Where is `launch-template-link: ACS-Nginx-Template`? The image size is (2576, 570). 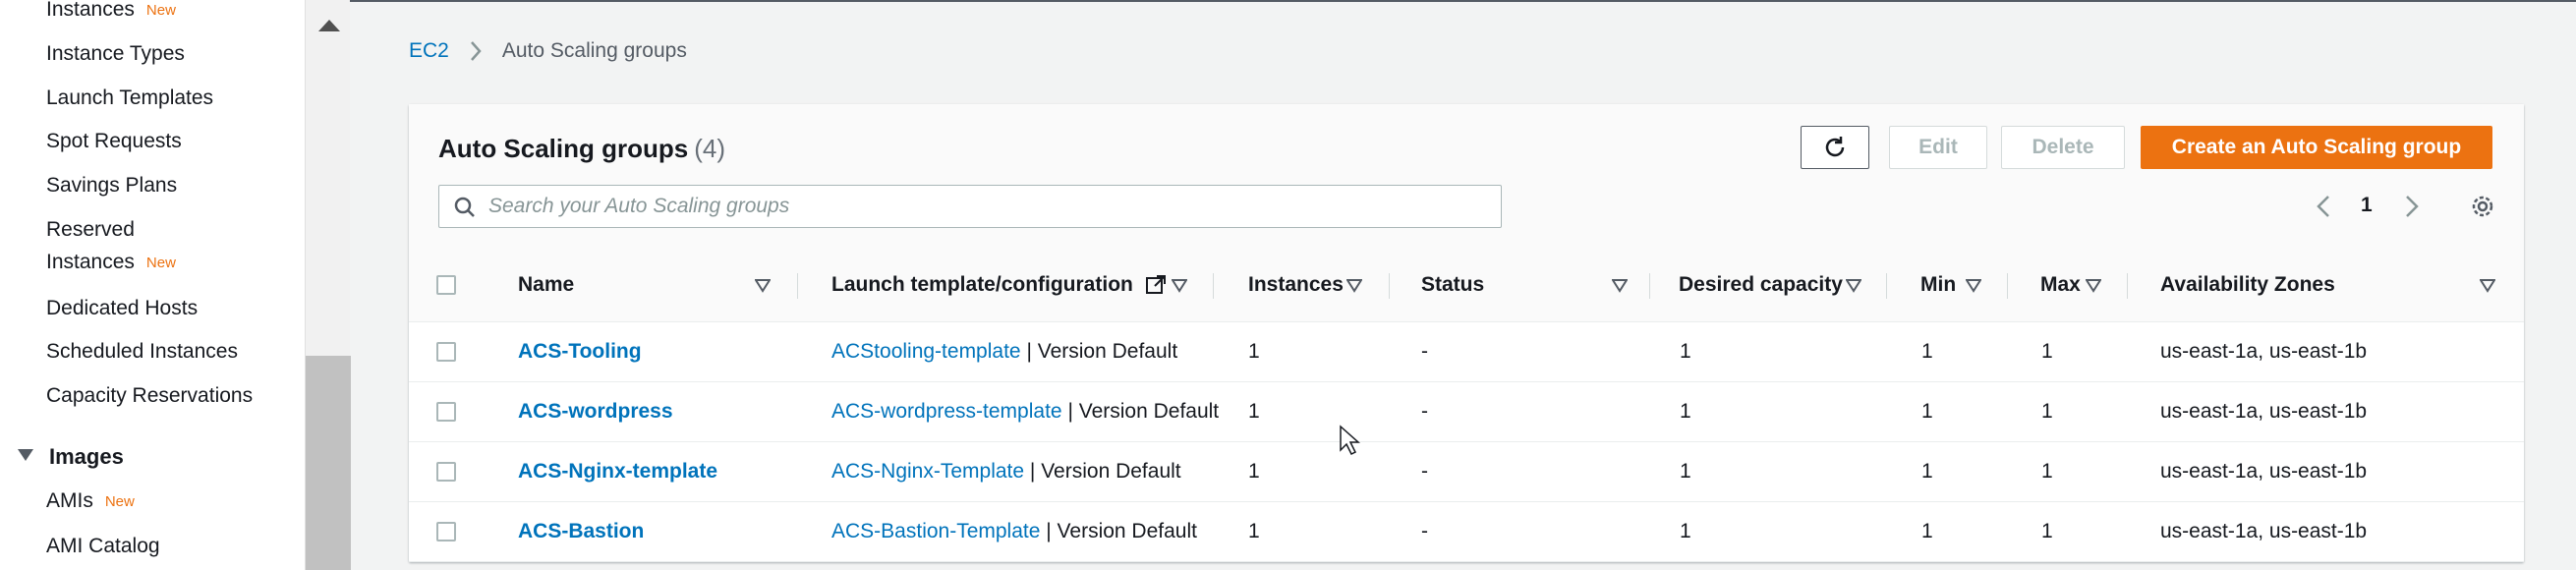
launch-template-link: ACS-Nginx-Template is located at coordinates (928, 472).